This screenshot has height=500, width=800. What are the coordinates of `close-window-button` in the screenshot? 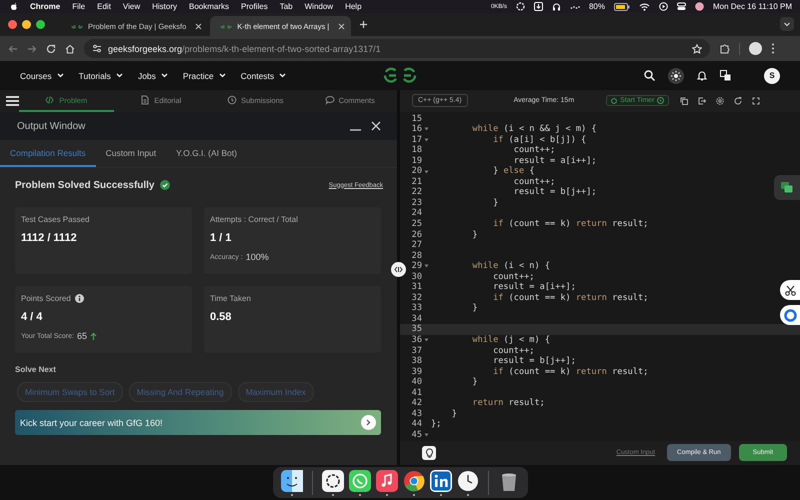 It's located at (12, 24).